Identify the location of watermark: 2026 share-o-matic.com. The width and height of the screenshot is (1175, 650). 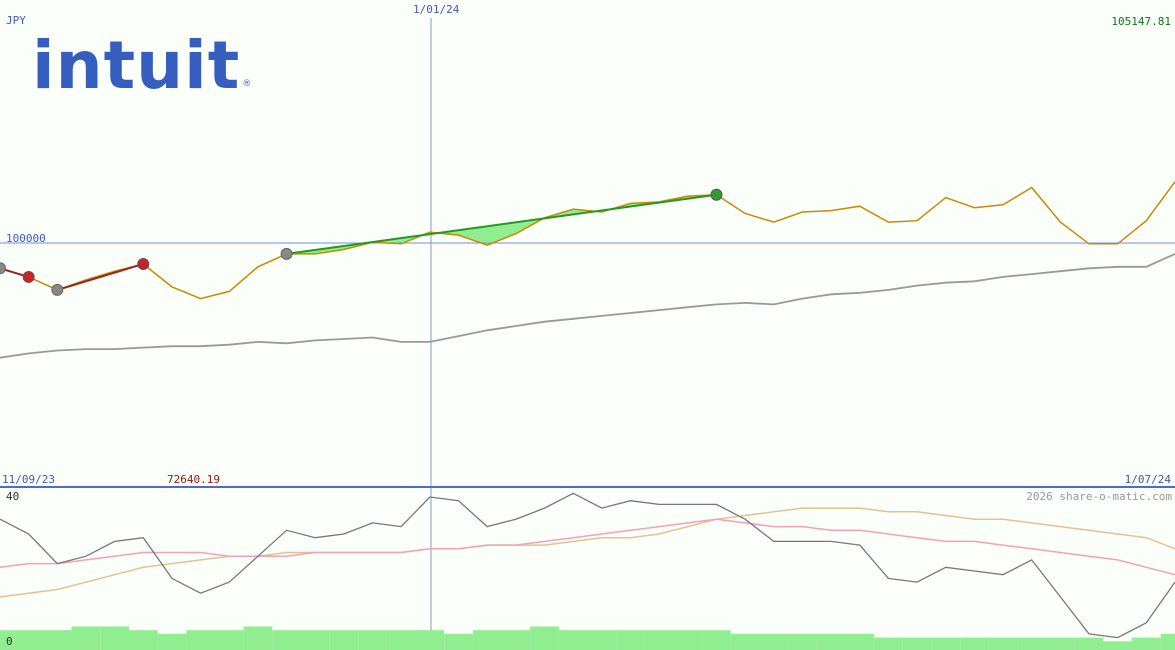
(1099, 496).